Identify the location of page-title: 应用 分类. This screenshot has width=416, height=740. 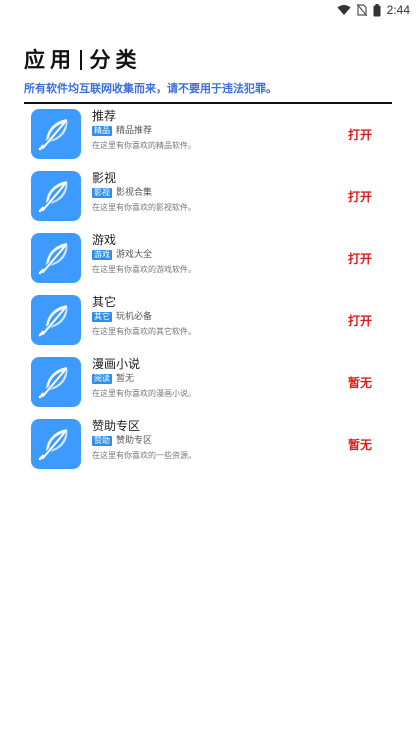
(83, 60).